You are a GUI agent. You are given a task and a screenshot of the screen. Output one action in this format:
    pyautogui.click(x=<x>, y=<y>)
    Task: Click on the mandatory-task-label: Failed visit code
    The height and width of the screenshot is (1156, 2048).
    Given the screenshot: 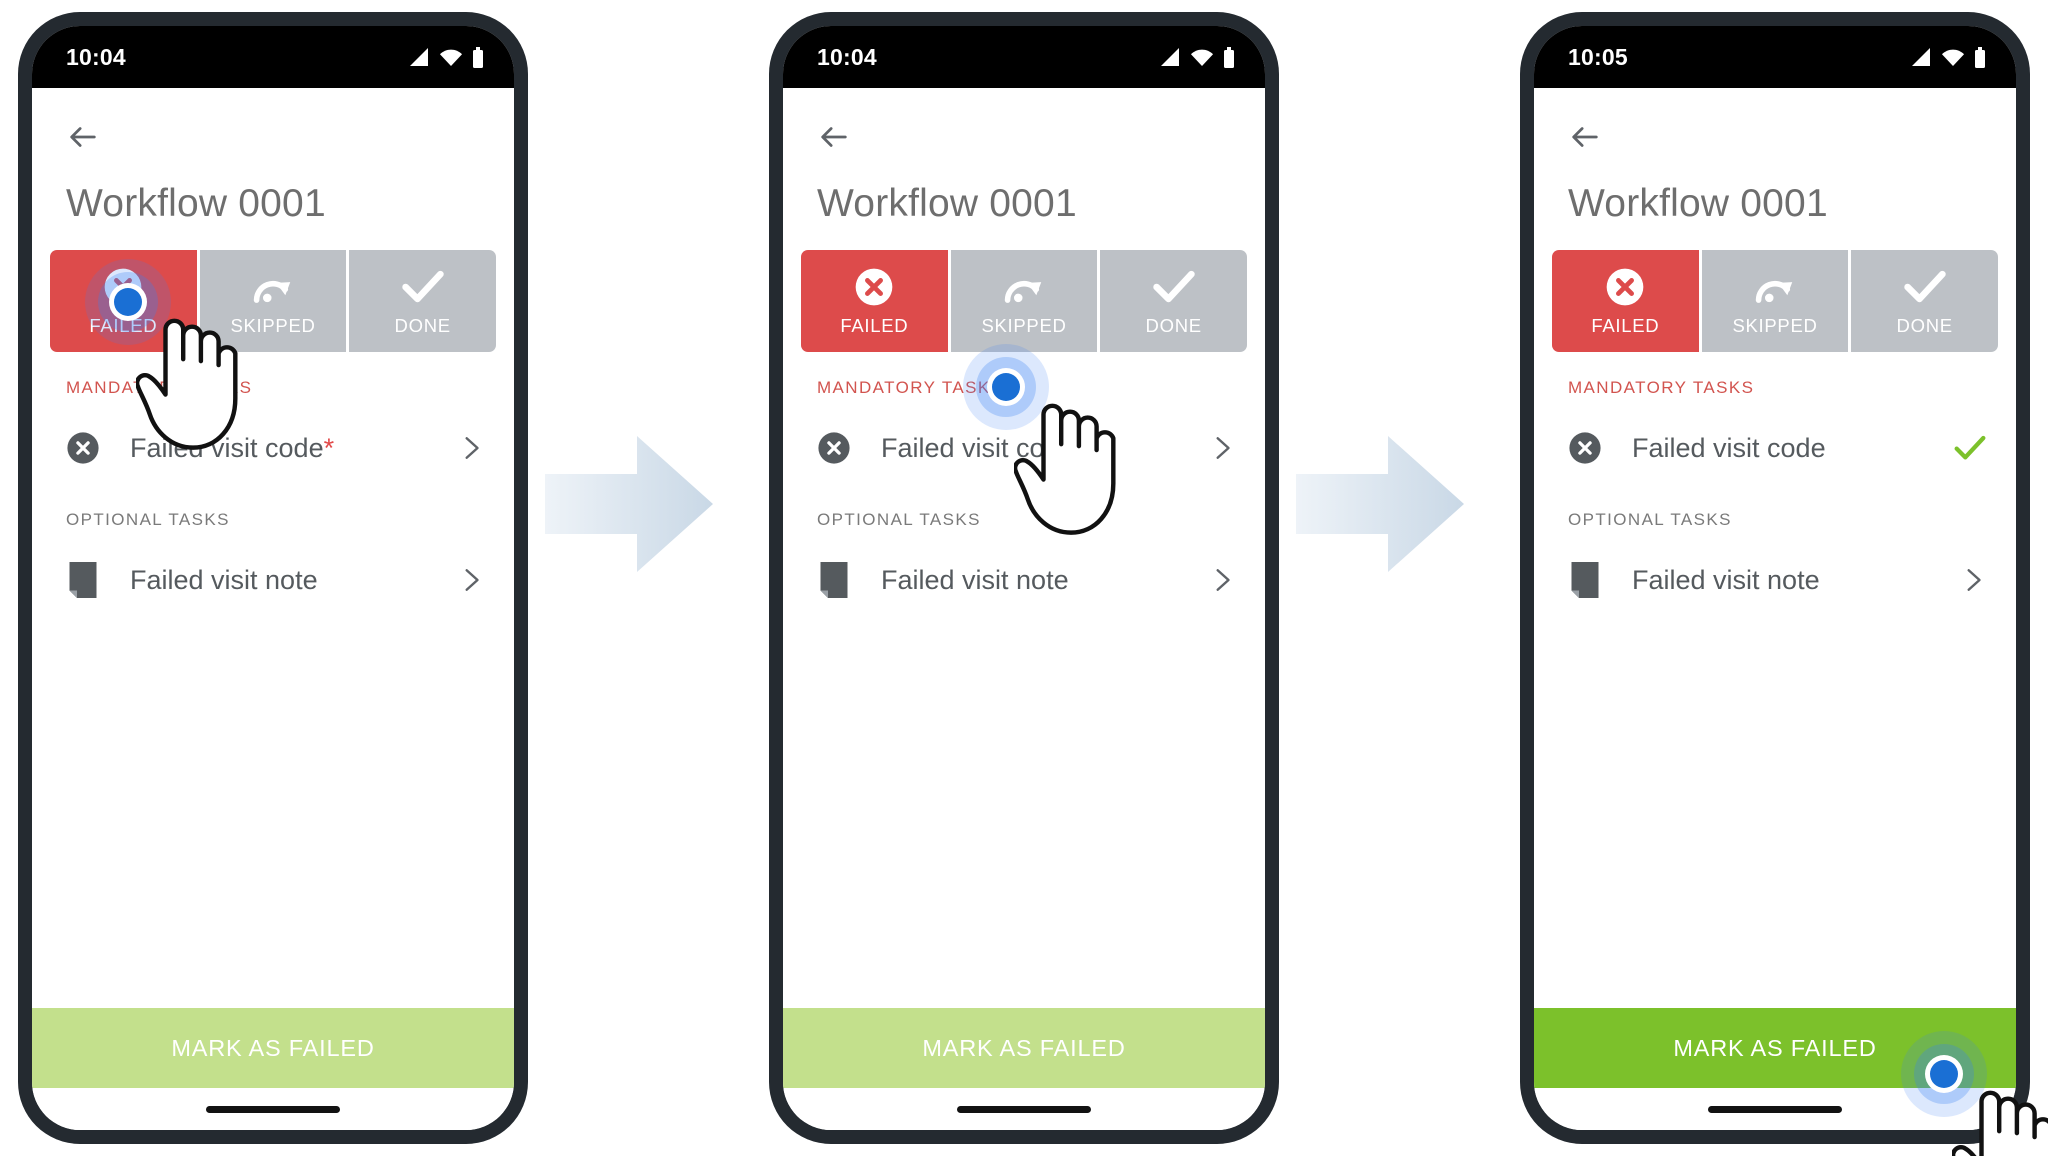 What is the action you would take?
    pyautogui.click(x=1729, y=447)
    